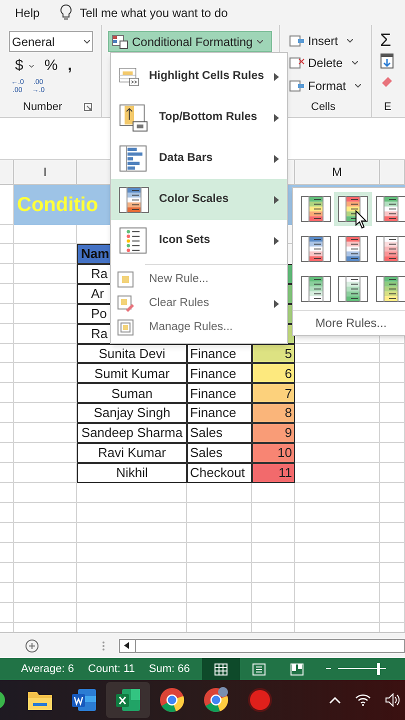 The height and width of the screenshot is (720, 405). What do you see at coordinates (32, 645) in the screenshot?
I see `add-sheet-icon` at bounding box center [32, 645].